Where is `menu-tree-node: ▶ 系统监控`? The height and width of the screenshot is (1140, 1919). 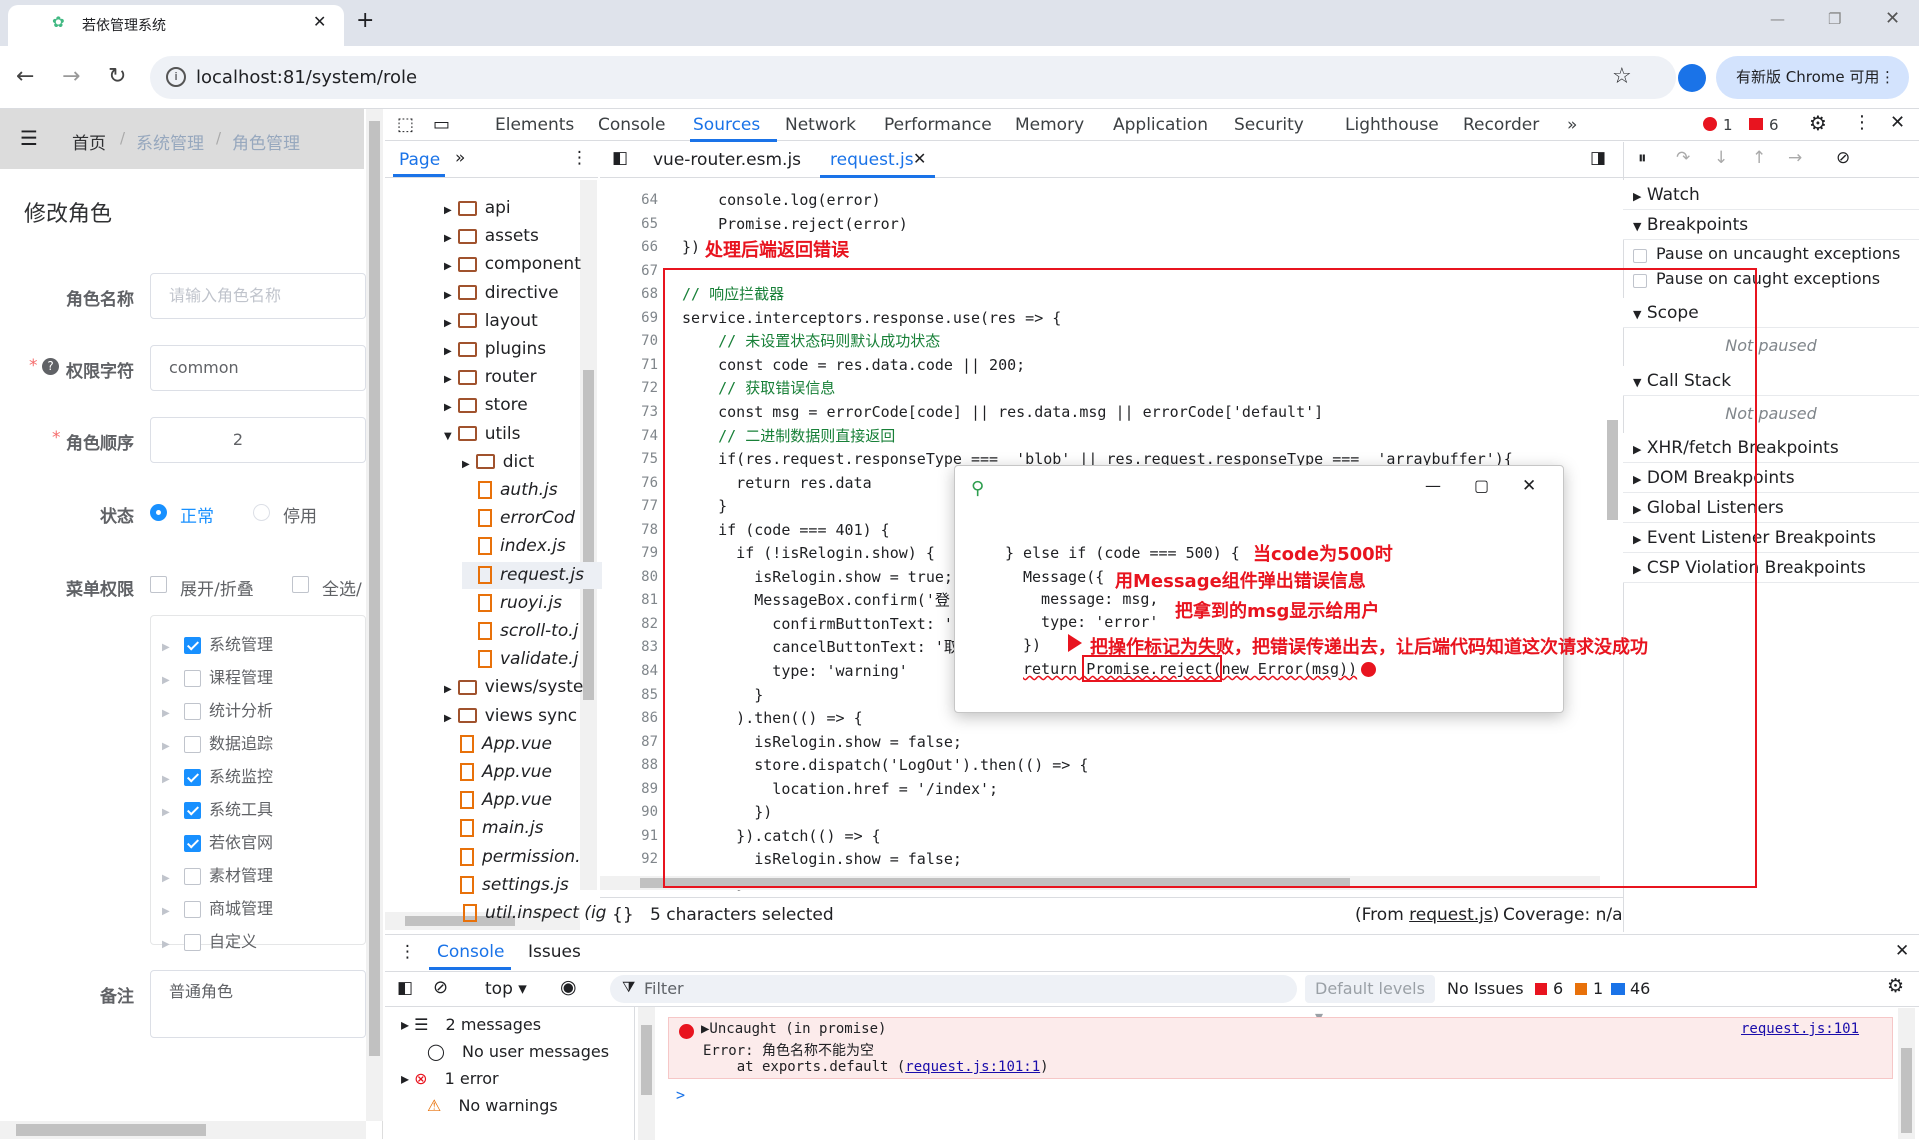
menu-tree-node: ▶ 系统监控 is located at coordinates (257, 777).